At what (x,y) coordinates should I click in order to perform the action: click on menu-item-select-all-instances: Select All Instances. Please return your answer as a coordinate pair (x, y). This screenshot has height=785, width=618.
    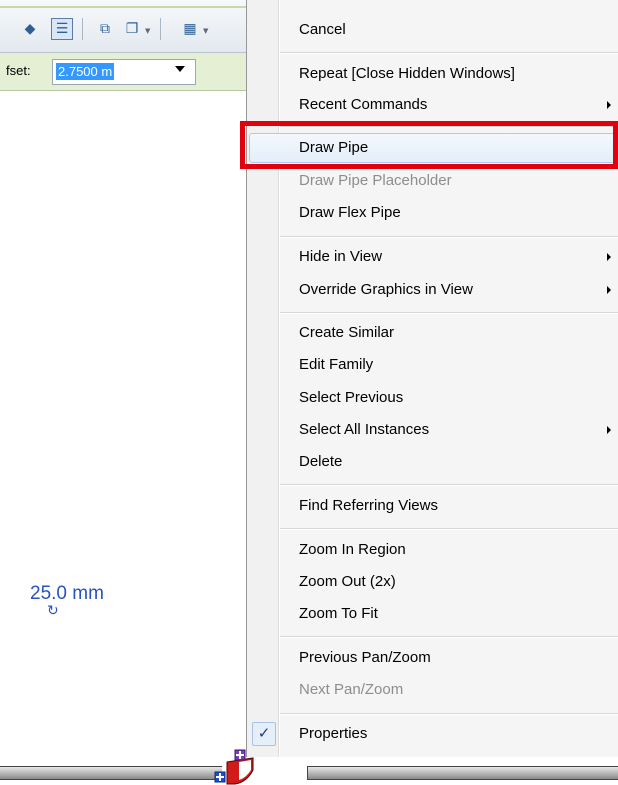
    Looking at the image, I should click on (433, 430).